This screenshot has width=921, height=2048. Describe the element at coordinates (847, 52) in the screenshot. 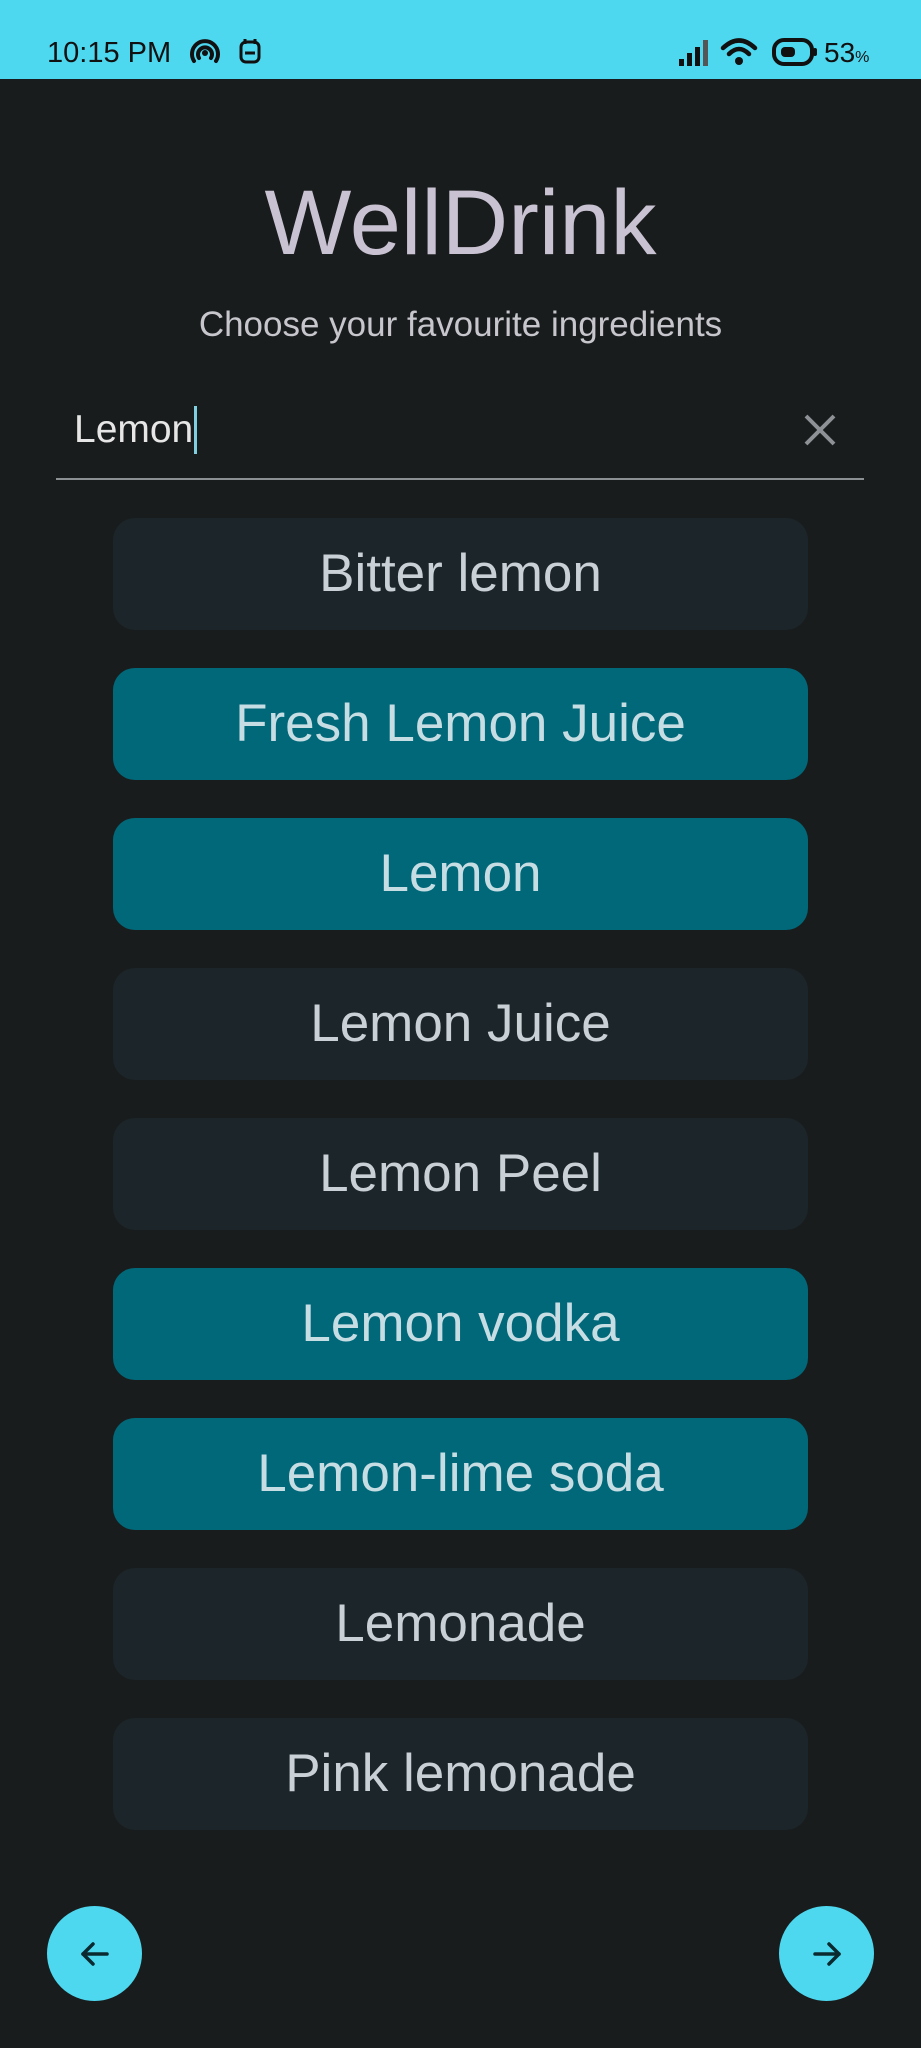

I see `battery-percent: 53%` at that location.